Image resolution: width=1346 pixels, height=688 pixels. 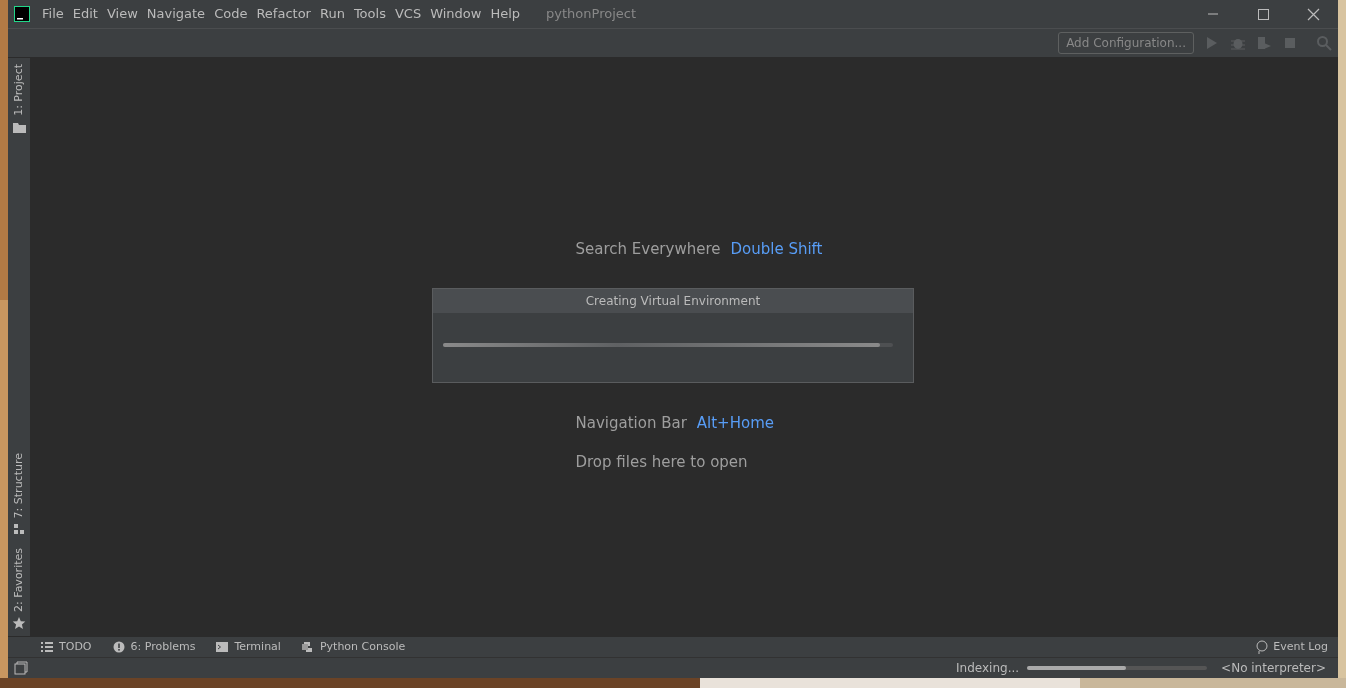 I want to click on tool-window-tab: 1: Project, so click(x=19, y=90).